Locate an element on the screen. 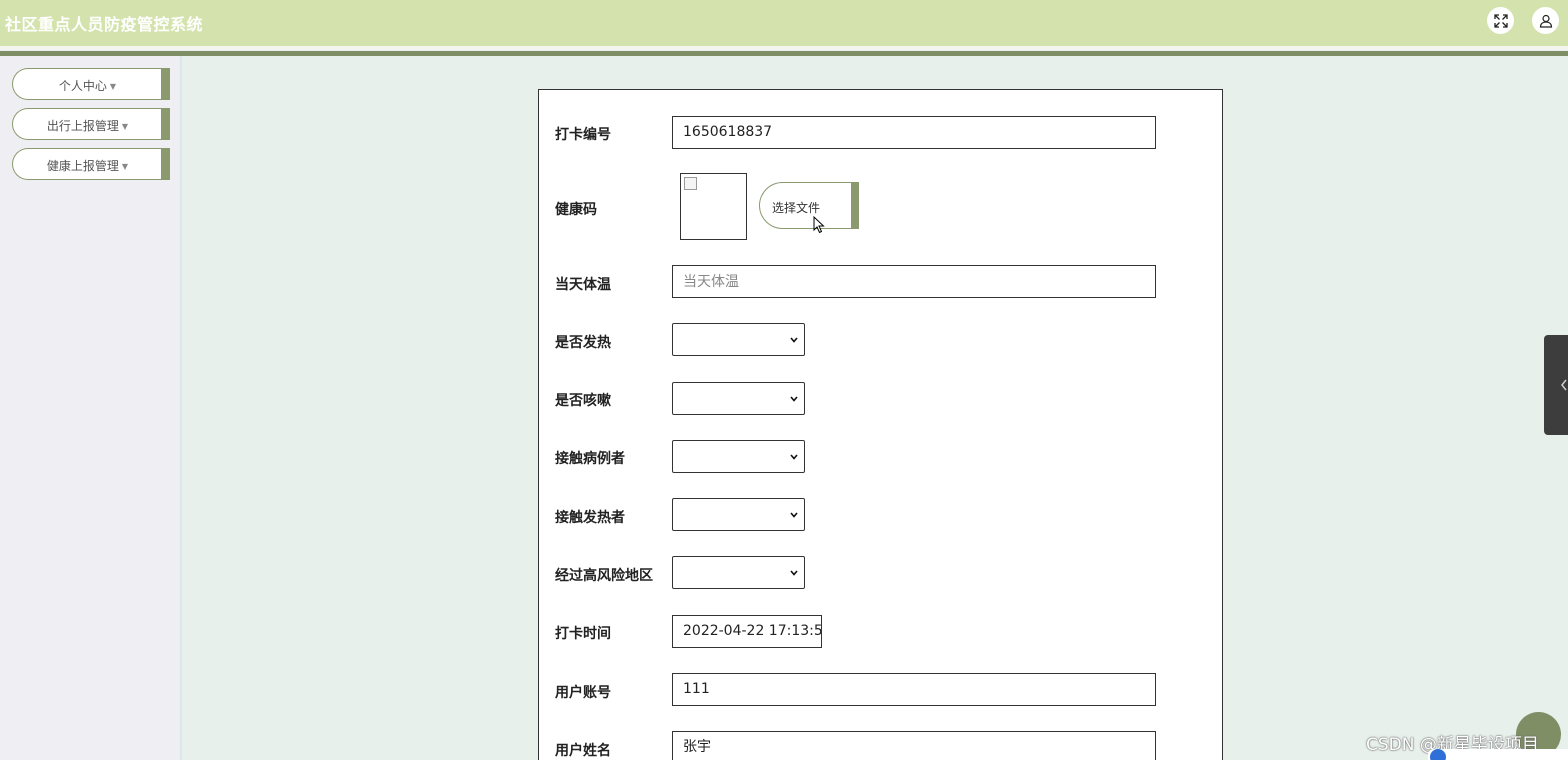  user-icon is located at coordinates (1545, 21).